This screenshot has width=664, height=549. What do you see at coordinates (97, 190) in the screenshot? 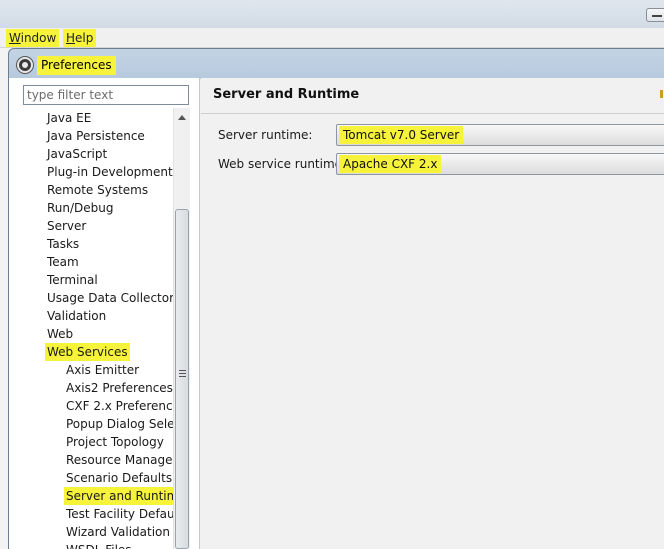
I see `tree-item: Remote Systems` at bounding box center [97, 190].